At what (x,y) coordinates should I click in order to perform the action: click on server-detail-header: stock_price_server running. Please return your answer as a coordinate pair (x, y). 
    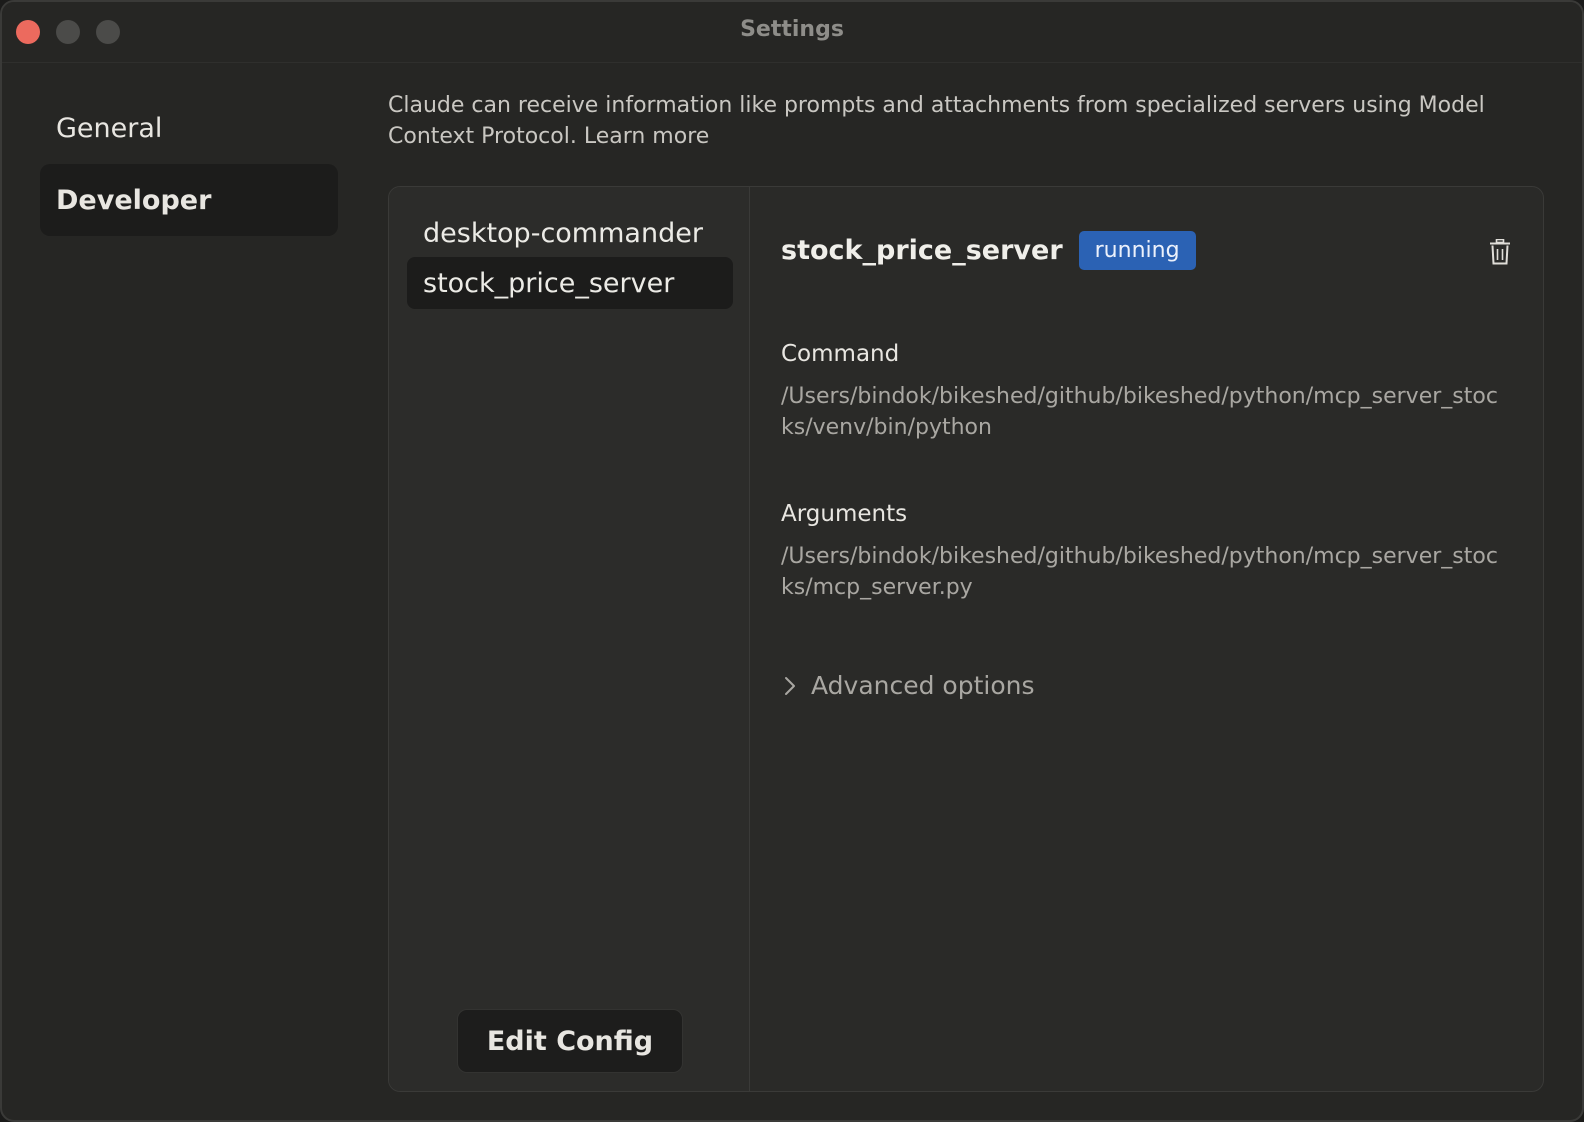
    Looking at the image, I should click on (988, 250).